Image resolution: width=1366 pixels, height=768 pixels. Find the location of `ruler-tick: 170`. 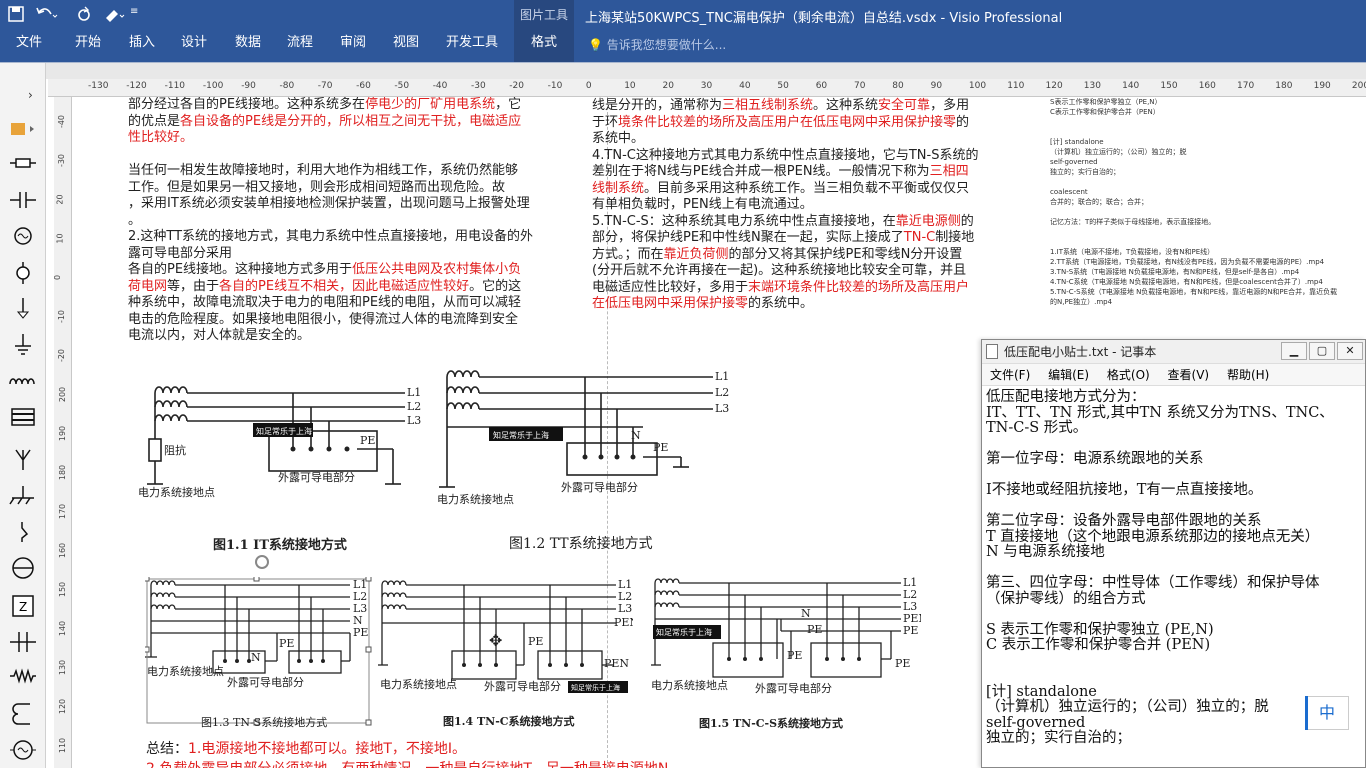

ruler-tick: 170 is located at coordinates (63, 511).